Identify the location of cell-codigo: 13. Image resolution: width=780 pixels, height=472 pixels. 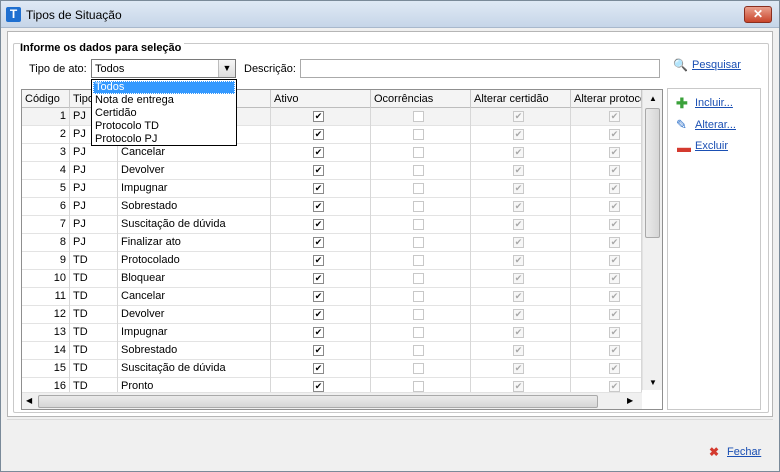
(46, 333).